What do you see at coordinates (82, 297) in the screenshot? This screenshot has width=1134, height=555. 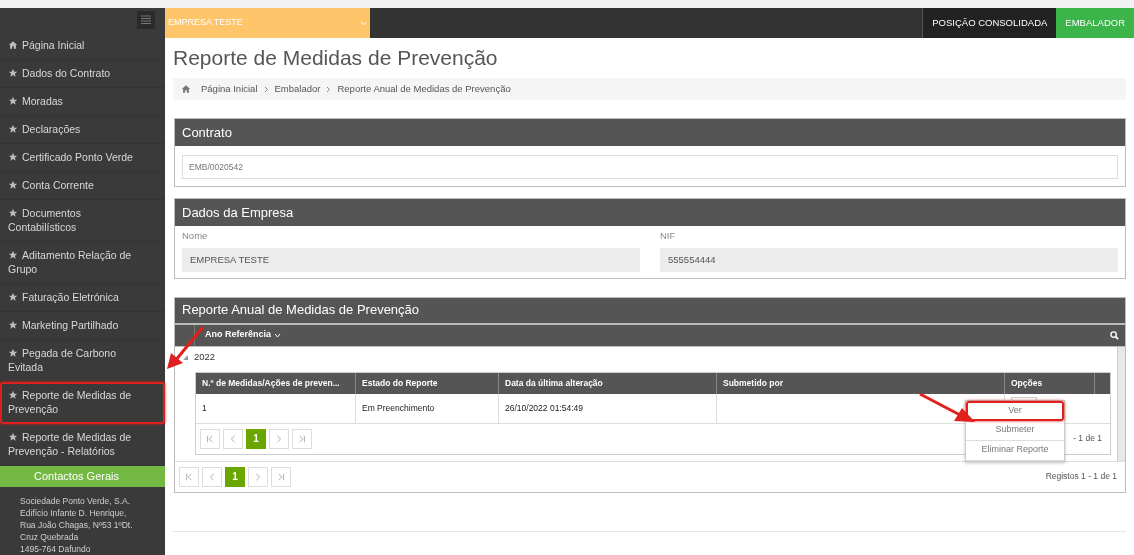 I see `sidebar-item: Faturação Eletrónica` at bounding box center [82, 297].